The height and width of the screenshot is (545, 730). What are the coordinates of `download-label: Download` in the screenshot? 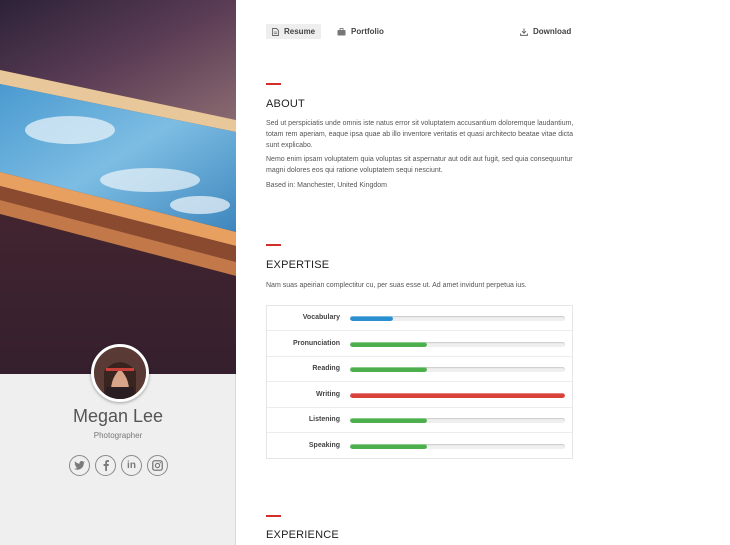 It's located at (552, 31).